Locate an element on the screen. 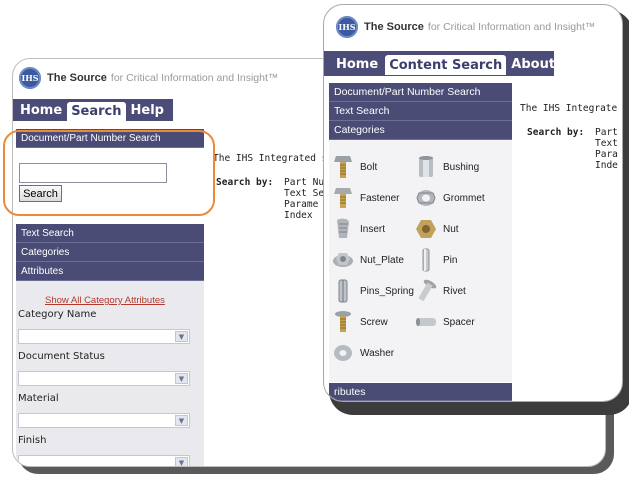  category-spacer: Spacer is located at coordinates (445, 322).